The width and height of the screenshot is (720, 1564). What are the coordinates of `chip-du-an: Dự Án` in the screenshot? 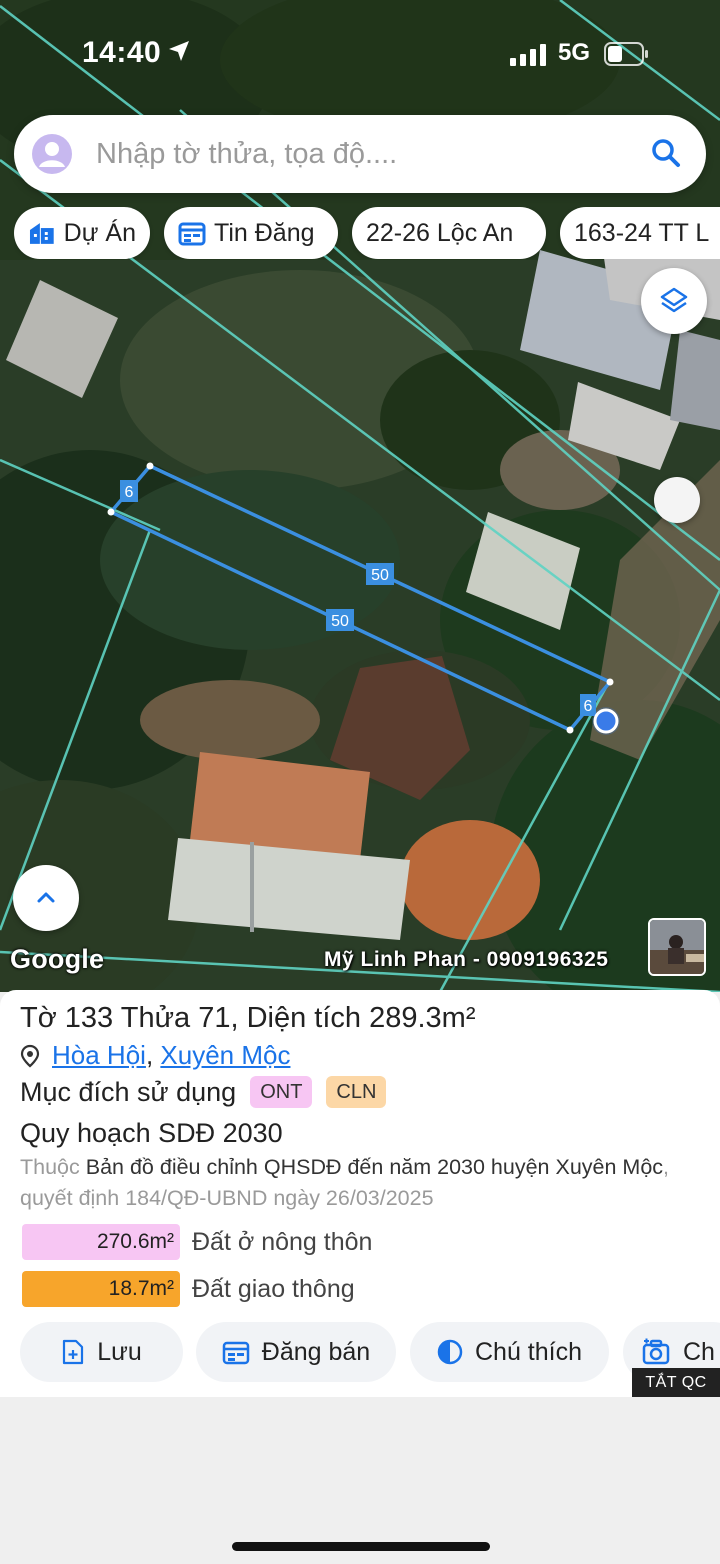 It's located at (82, 233).